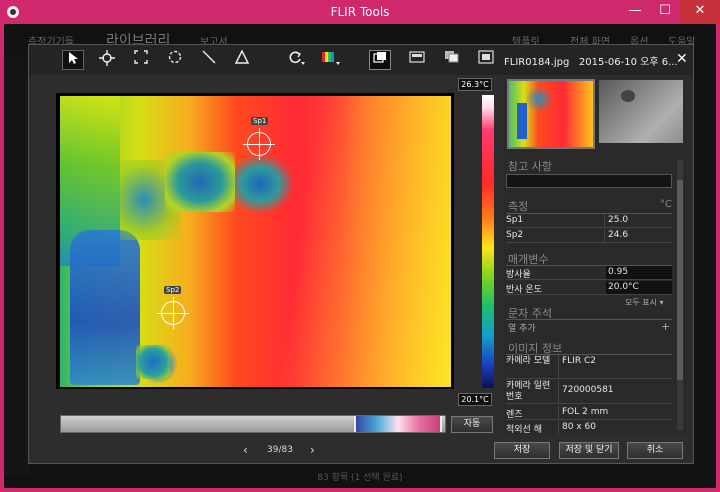  I want to click on measurements-title: 측정, so click(518, 206).